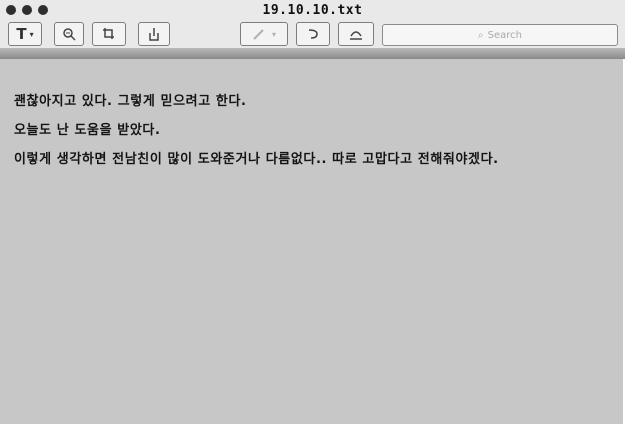 The height and width of the screenshot is (424, 627). I want to click on annotate-button, so click(356, 34).